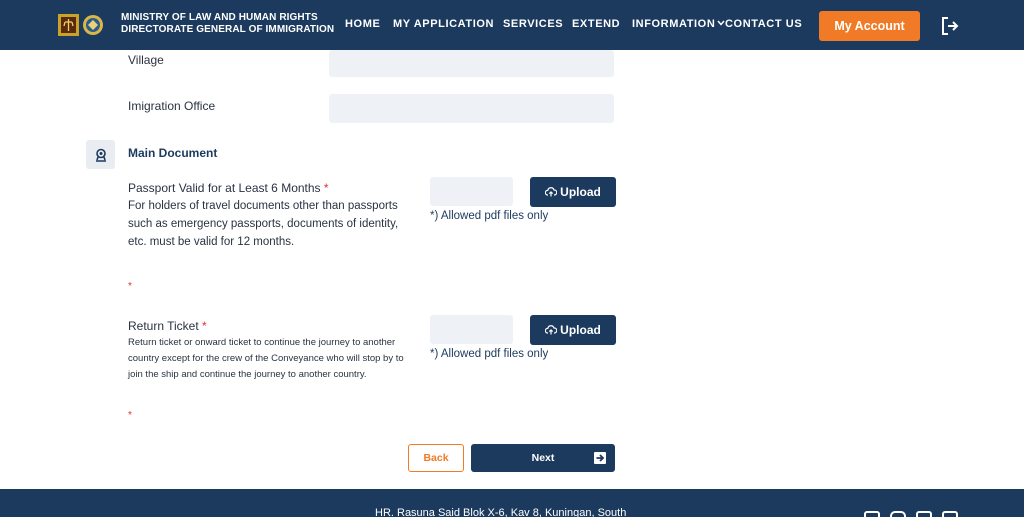  What do you see at coordinates (471, 63) in the screenshot?
I see `village-input` at bounding box center [471, 63].